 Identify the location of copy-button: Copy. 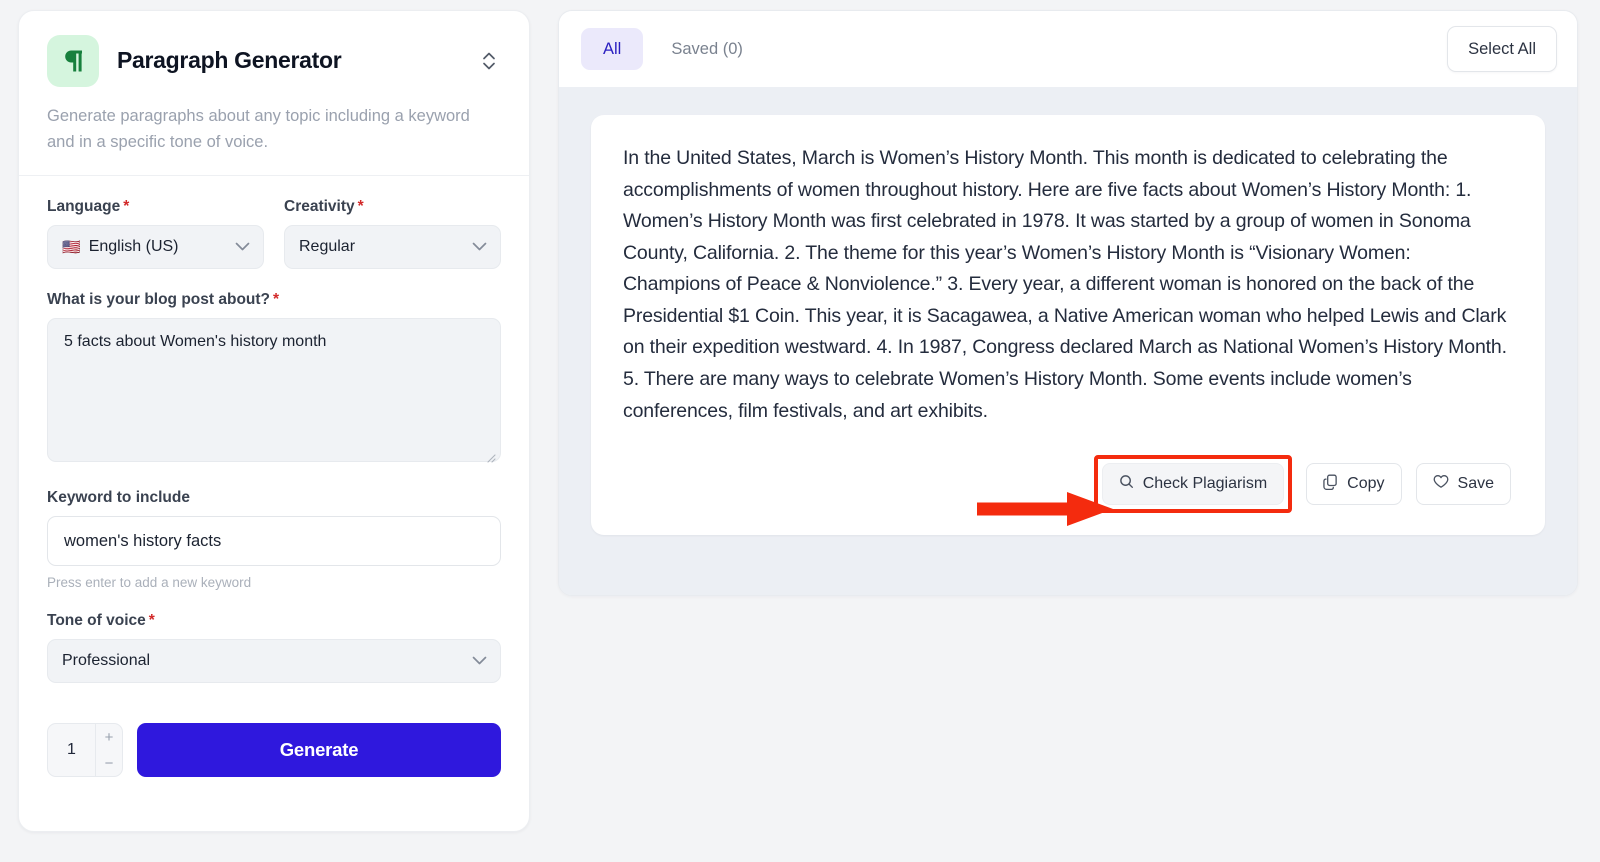
(1354, 484).